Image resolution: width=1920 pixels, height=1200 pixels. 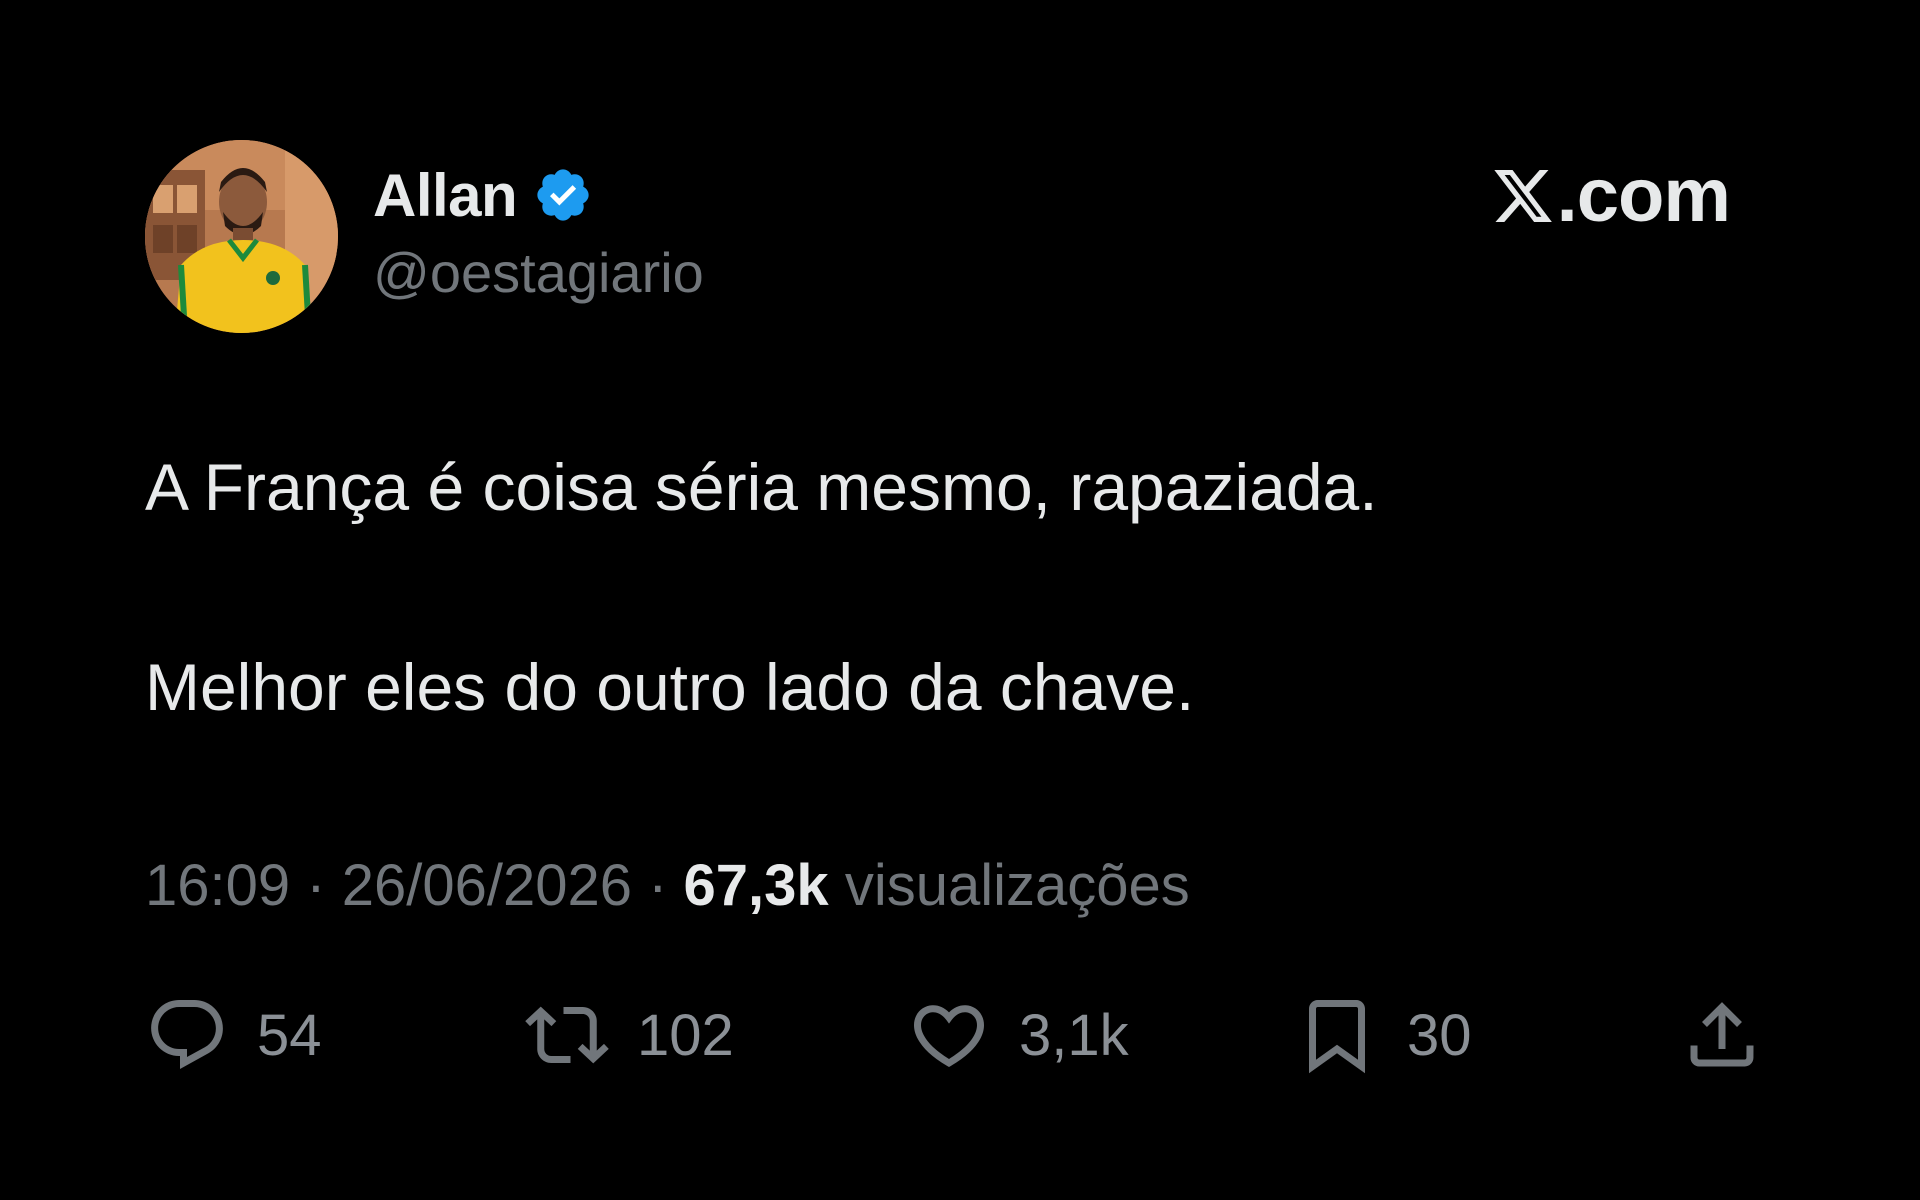 I want to click on views-label: visualizações, so click(x=1017, y=885).